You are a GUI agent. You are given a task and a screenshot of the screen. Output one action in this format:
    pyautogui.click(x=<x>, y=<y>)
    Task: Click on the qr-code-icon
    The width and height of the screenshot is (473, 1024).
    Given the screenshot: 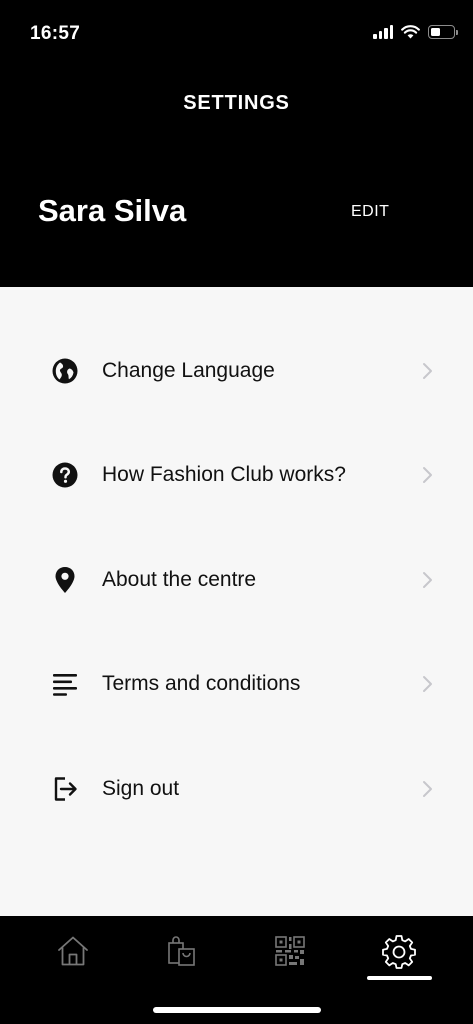 What is the action you would take?
    pyautogui.click(x=290, y=951)
    